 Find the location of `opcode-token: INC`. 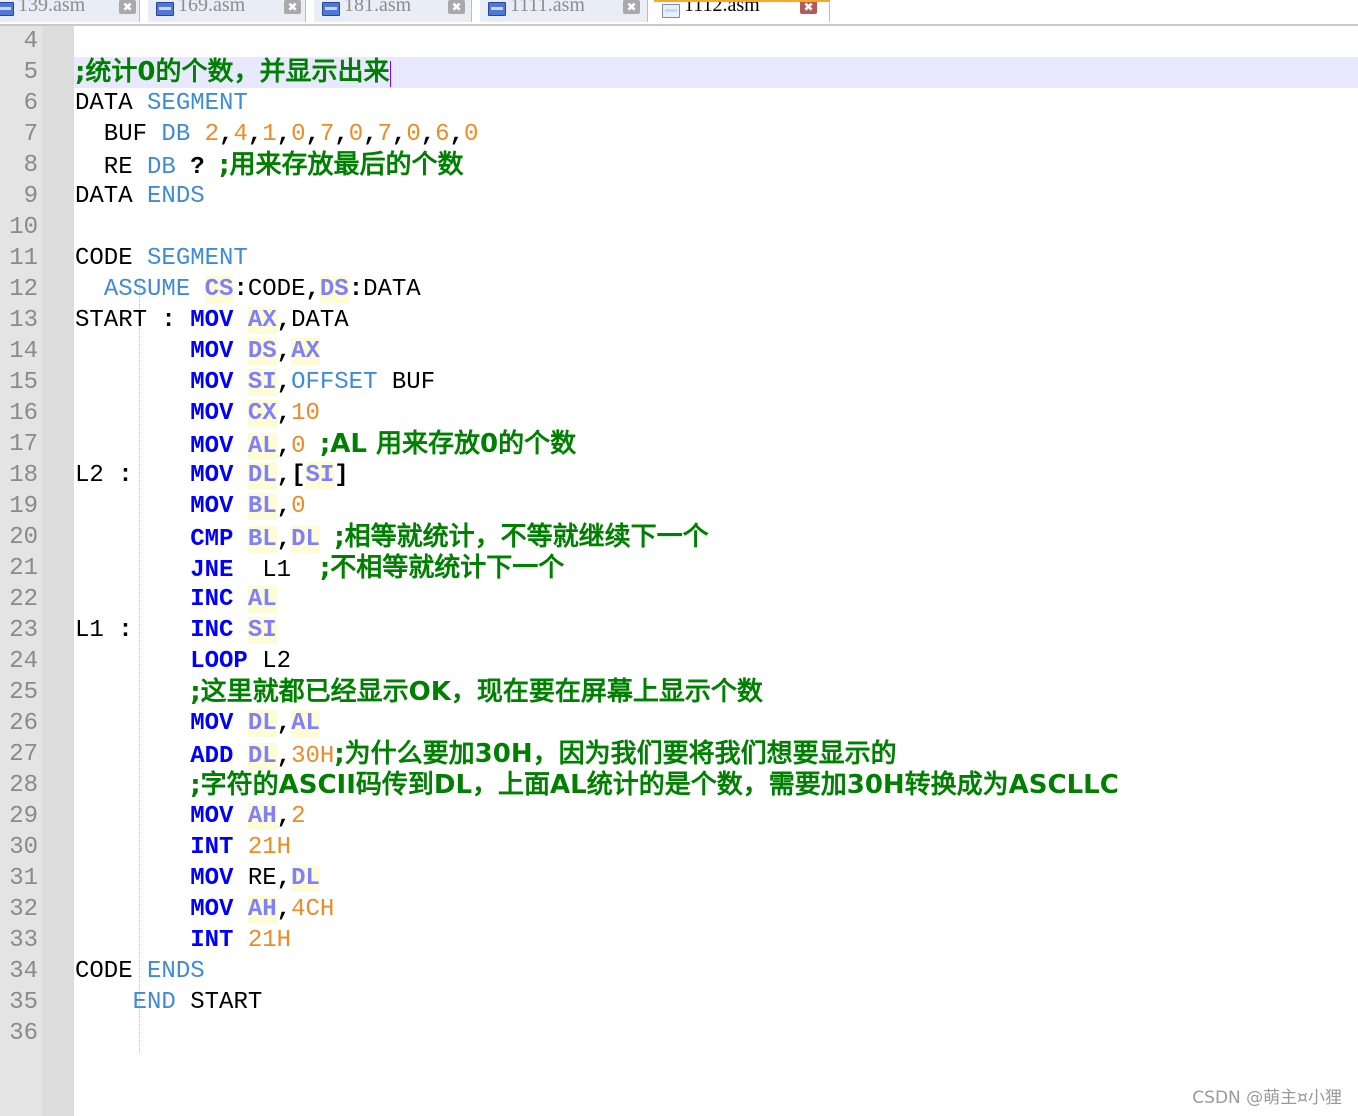

opcode-token: INC is located at coordinates (212, 599).